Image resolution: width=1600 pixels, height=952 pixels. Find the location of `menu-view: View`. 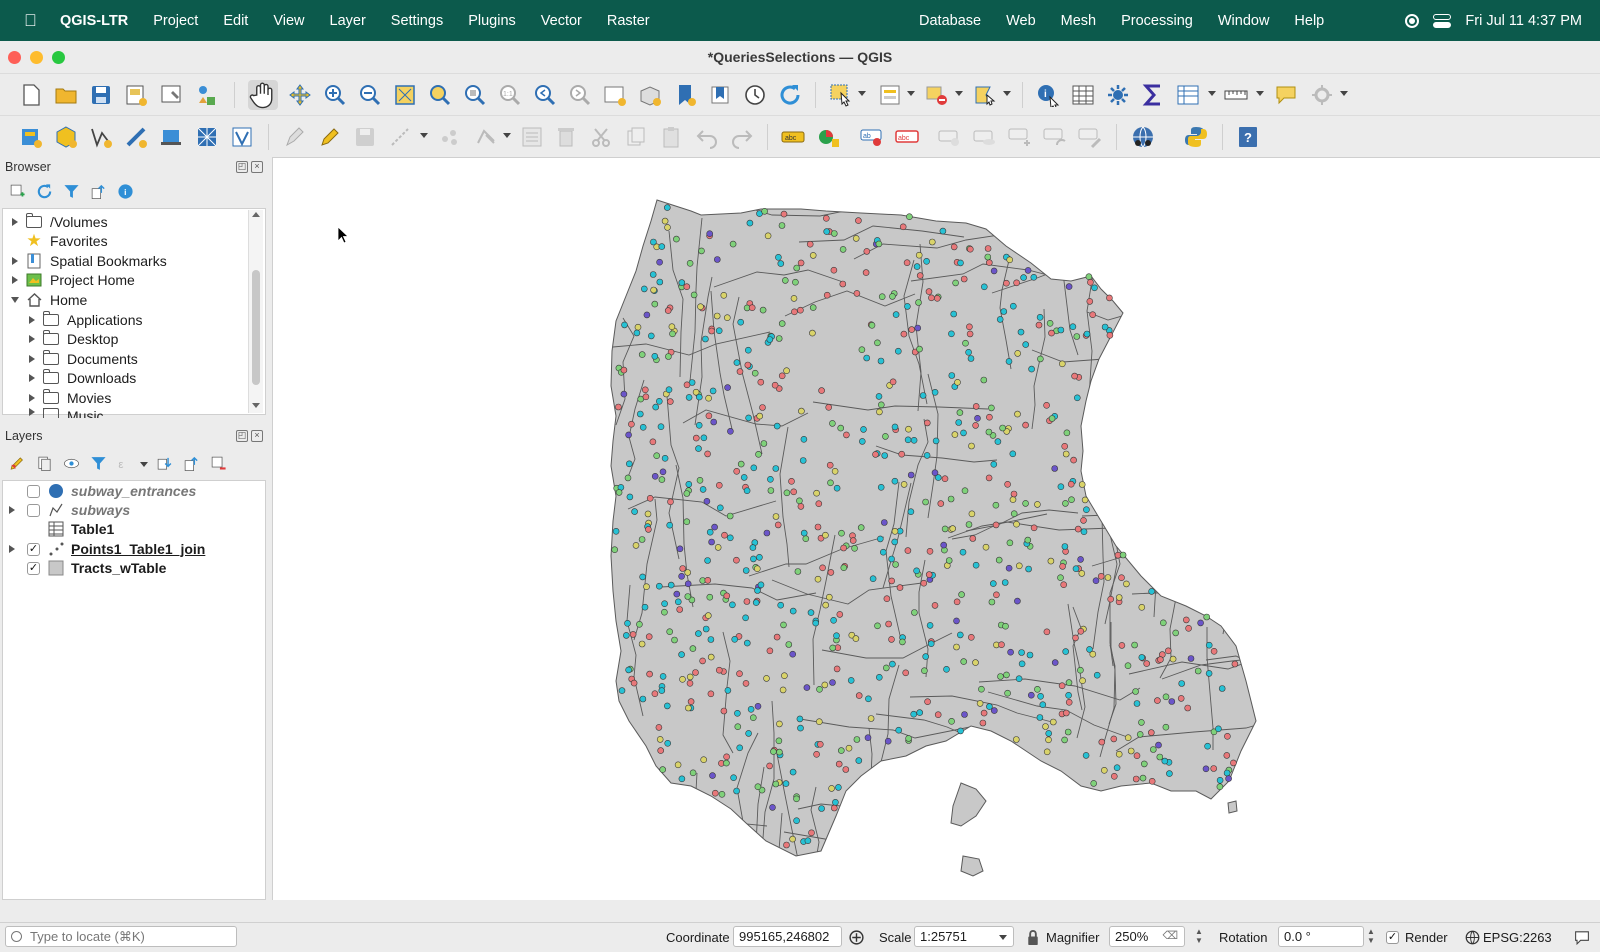

menu-view: View is located at coordinates (288, 21).